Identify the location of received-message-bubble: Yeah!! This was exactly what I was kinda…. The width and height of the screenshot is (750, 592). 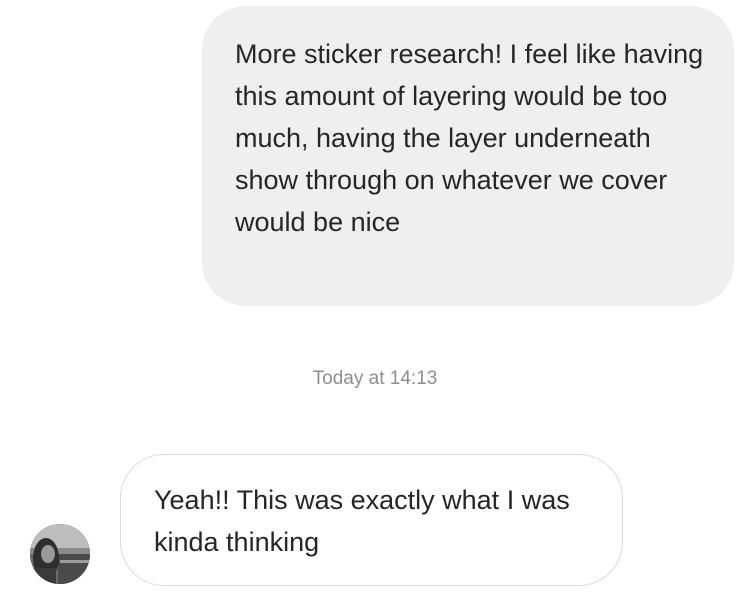
(371, 520).